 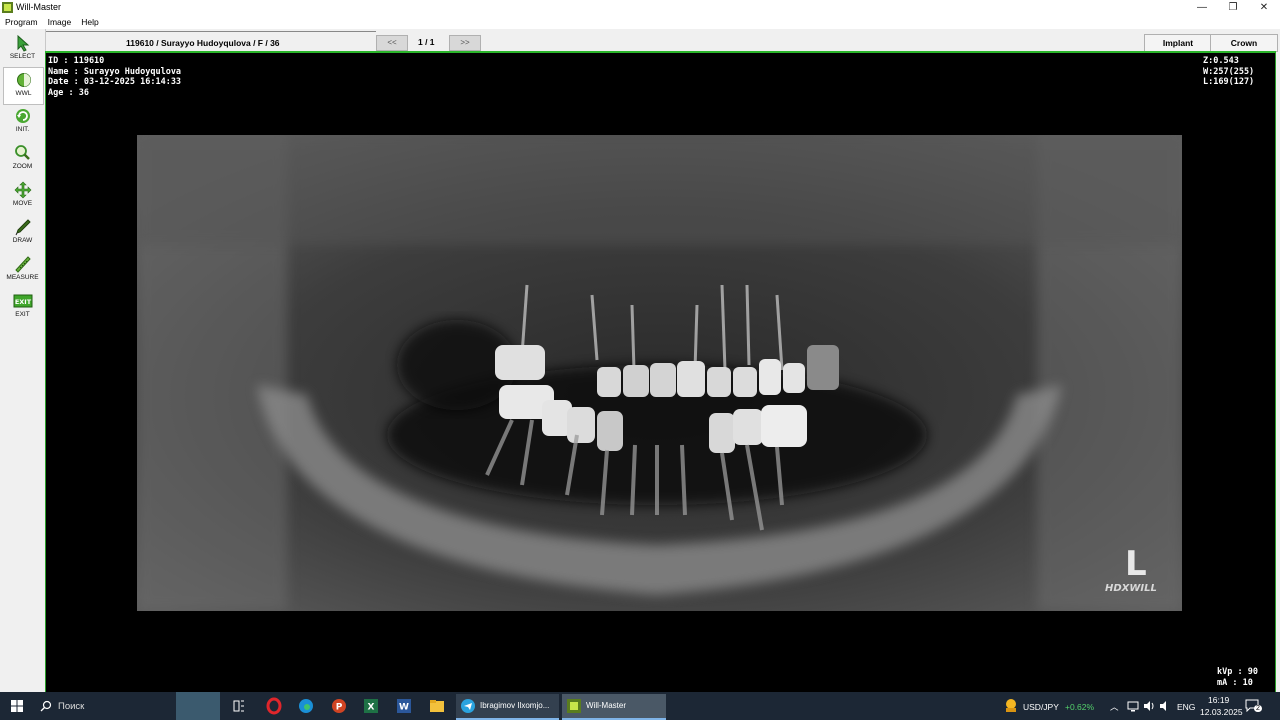 I want to click on language-indicator: ENG, so click(x=1186, y=707).